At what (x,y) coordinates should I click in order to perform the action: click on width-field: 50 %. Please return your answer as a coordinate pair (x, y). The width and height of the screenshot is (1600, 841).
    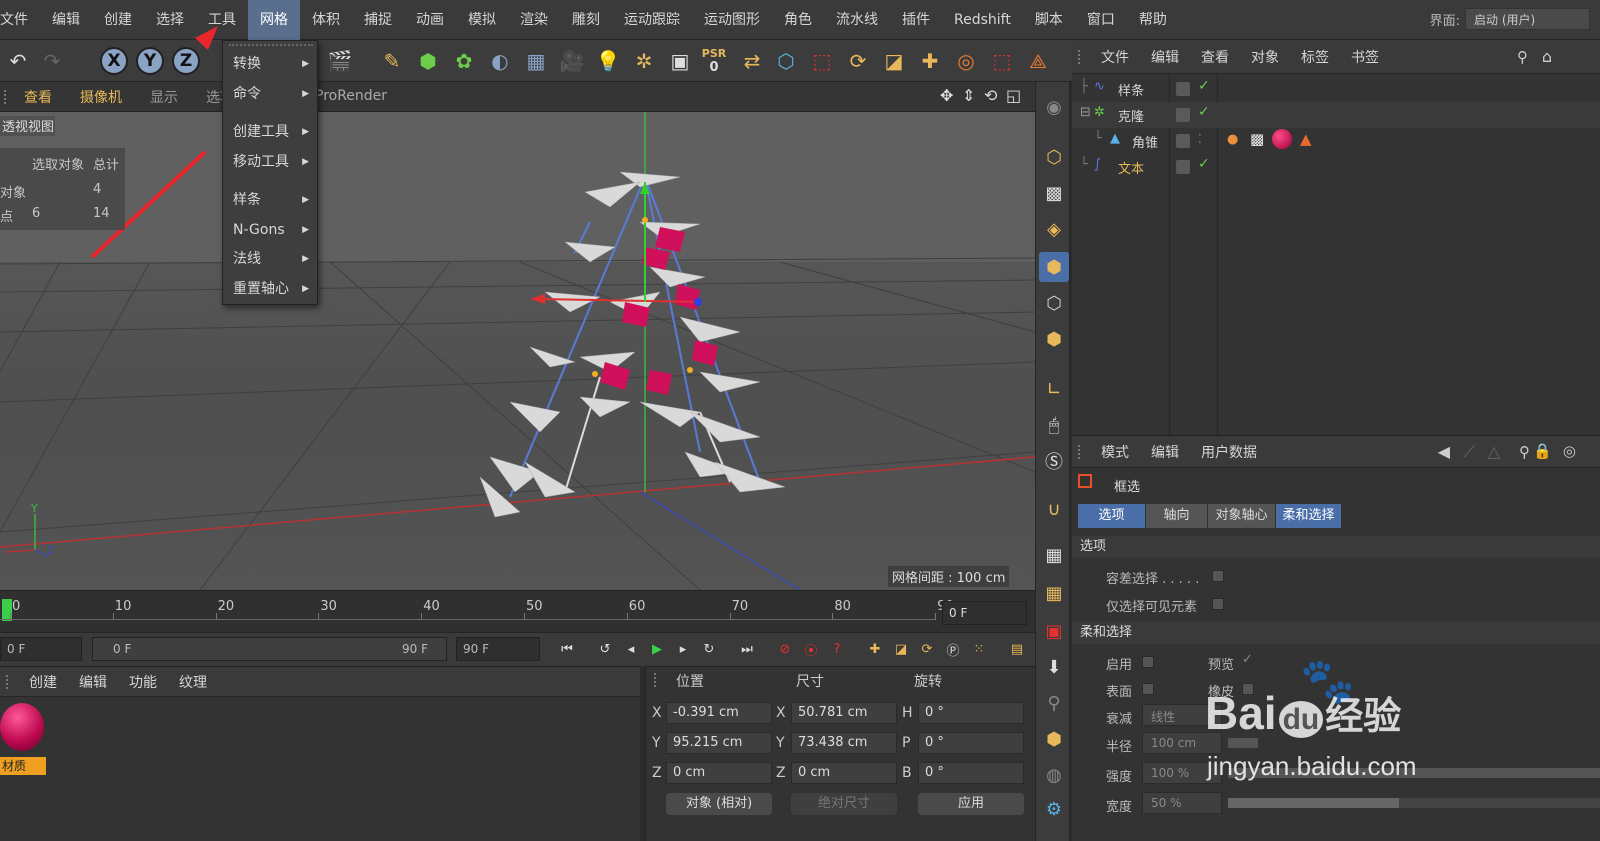
    Looking at the image, I should click on (1182, 803).